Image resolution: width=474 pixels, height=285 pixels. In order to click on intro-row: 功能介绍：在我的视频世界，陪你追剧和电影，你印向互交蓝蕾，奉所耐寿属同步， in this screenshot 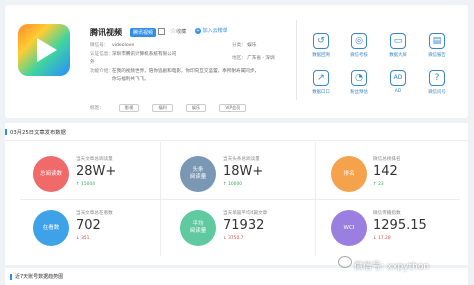, I will do `click(175, 71)`.